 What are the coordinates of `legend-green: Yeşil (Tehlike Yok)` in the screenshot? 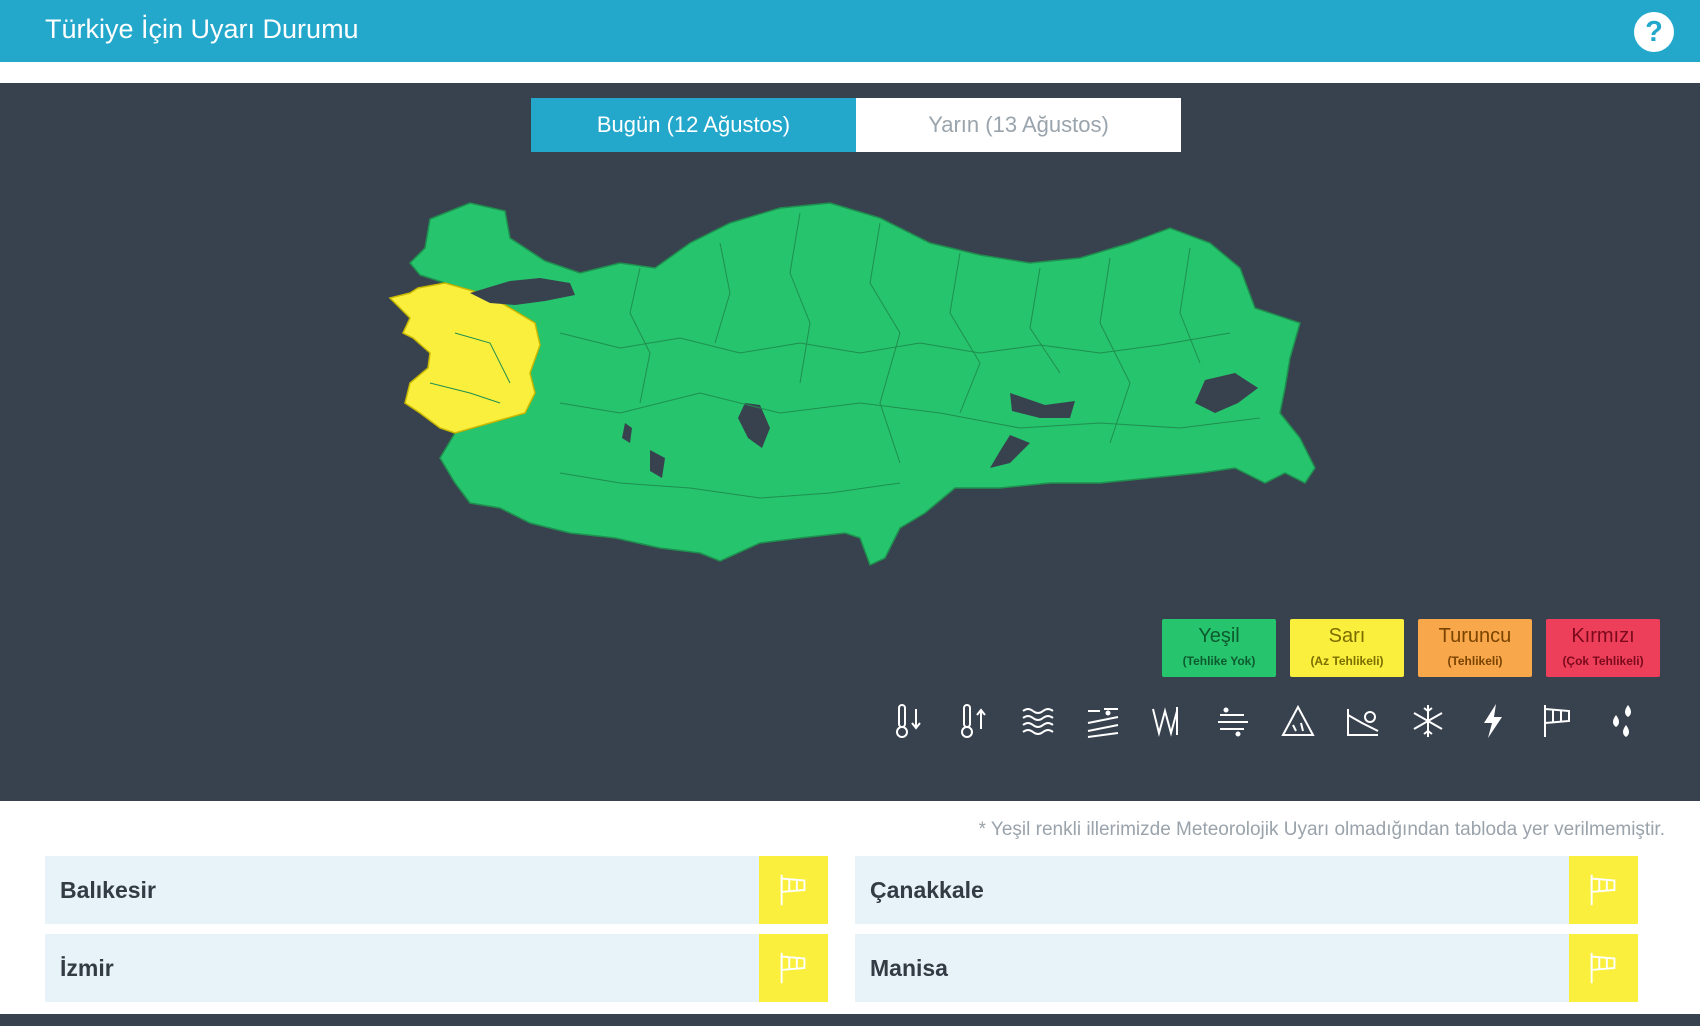 It's located at (1219, 648).